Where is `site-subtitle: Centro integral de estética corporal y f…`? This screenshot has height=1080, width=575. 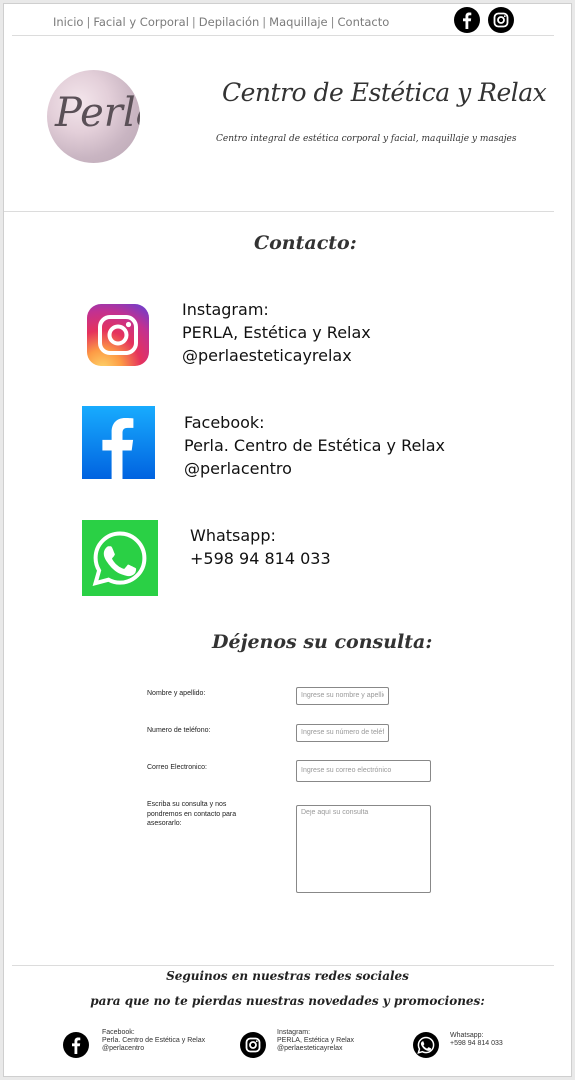
site-subtitle: Centro integral de estética corporal y f… is located at coordinates (366, 139).